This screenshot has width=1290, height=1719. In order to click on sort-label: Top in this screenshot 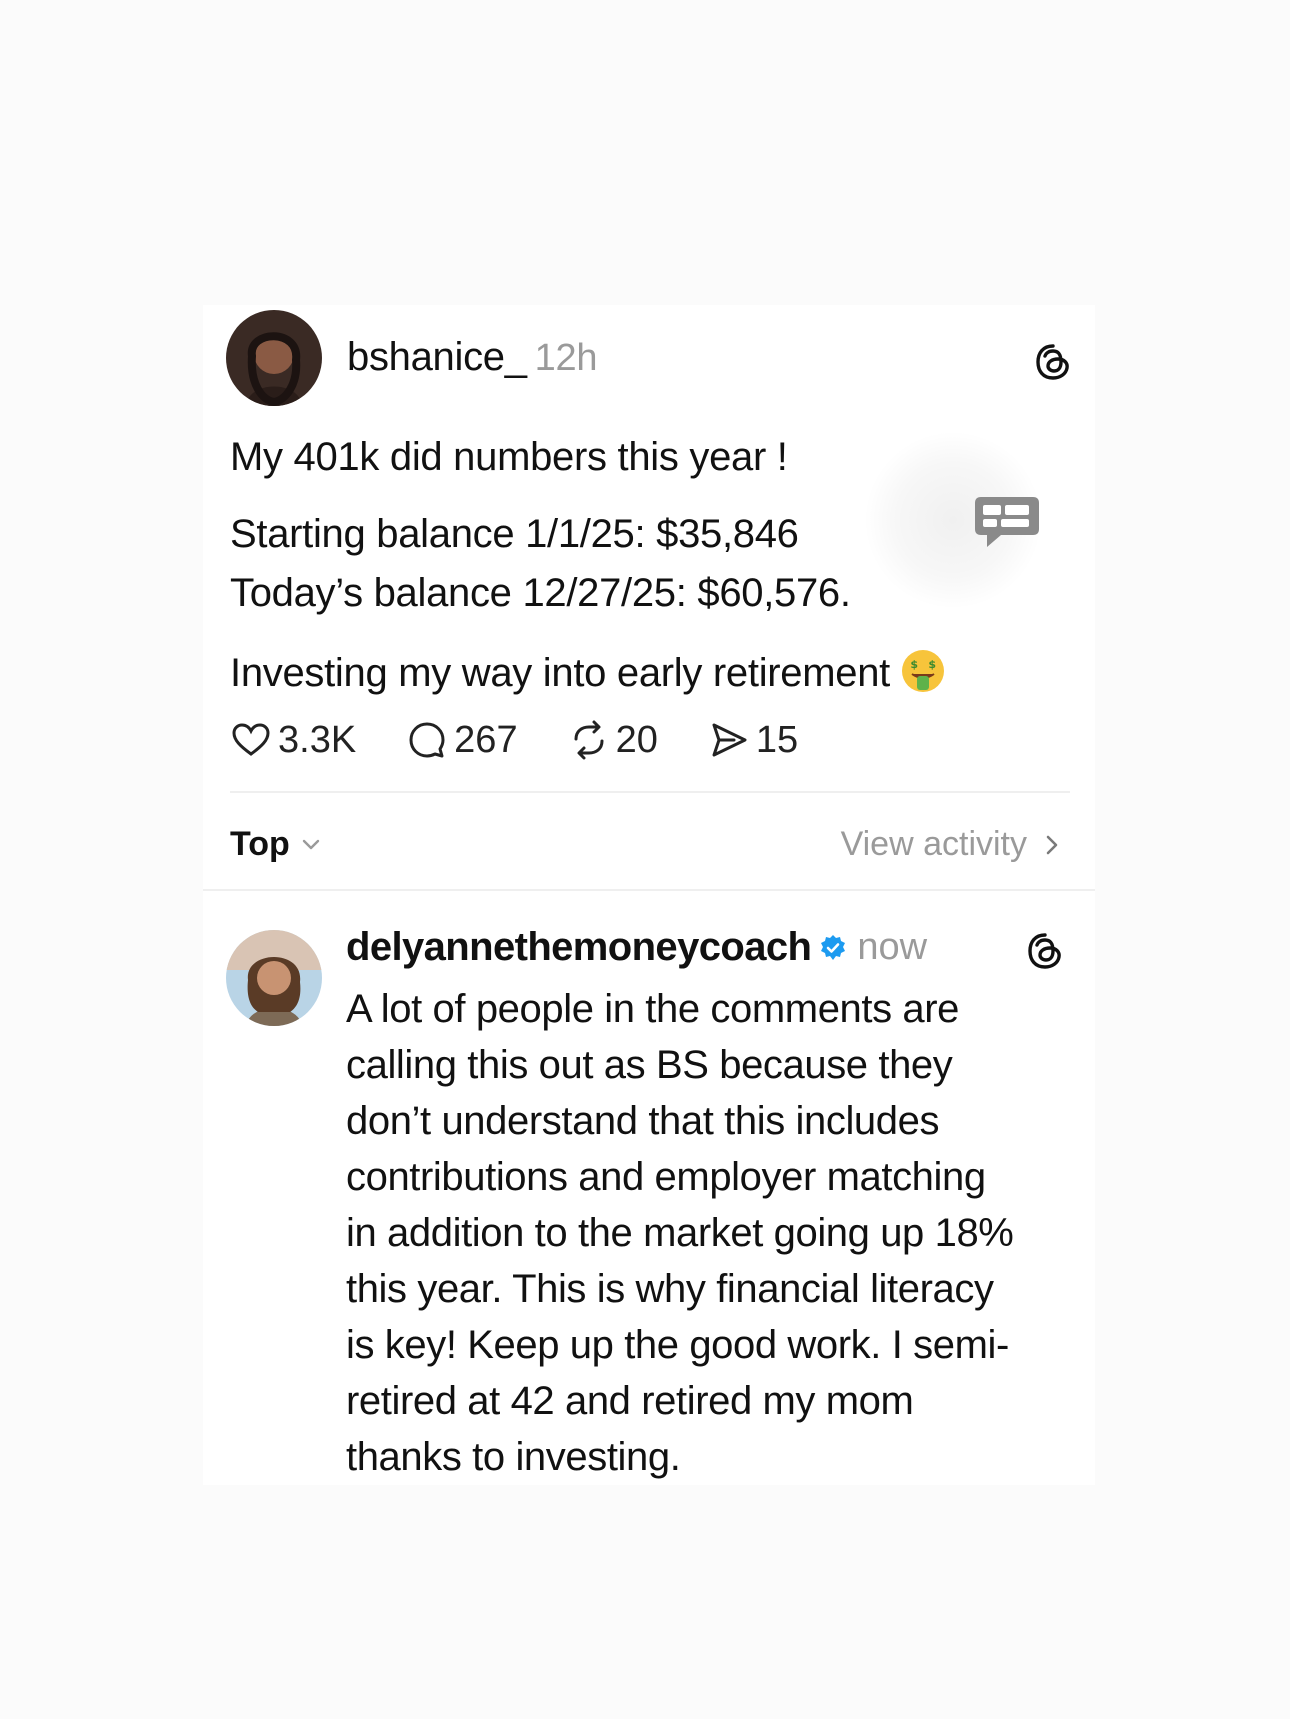, I will do `click(260, 844)`.